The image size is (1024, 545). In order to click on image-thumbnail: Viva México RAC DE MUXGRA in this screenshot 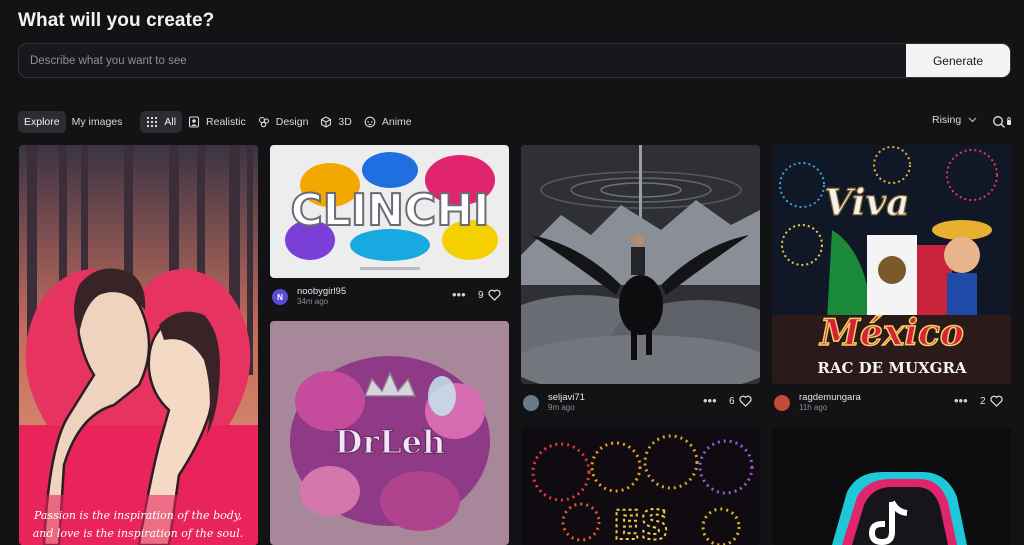, I will do `click(891, 264)`.